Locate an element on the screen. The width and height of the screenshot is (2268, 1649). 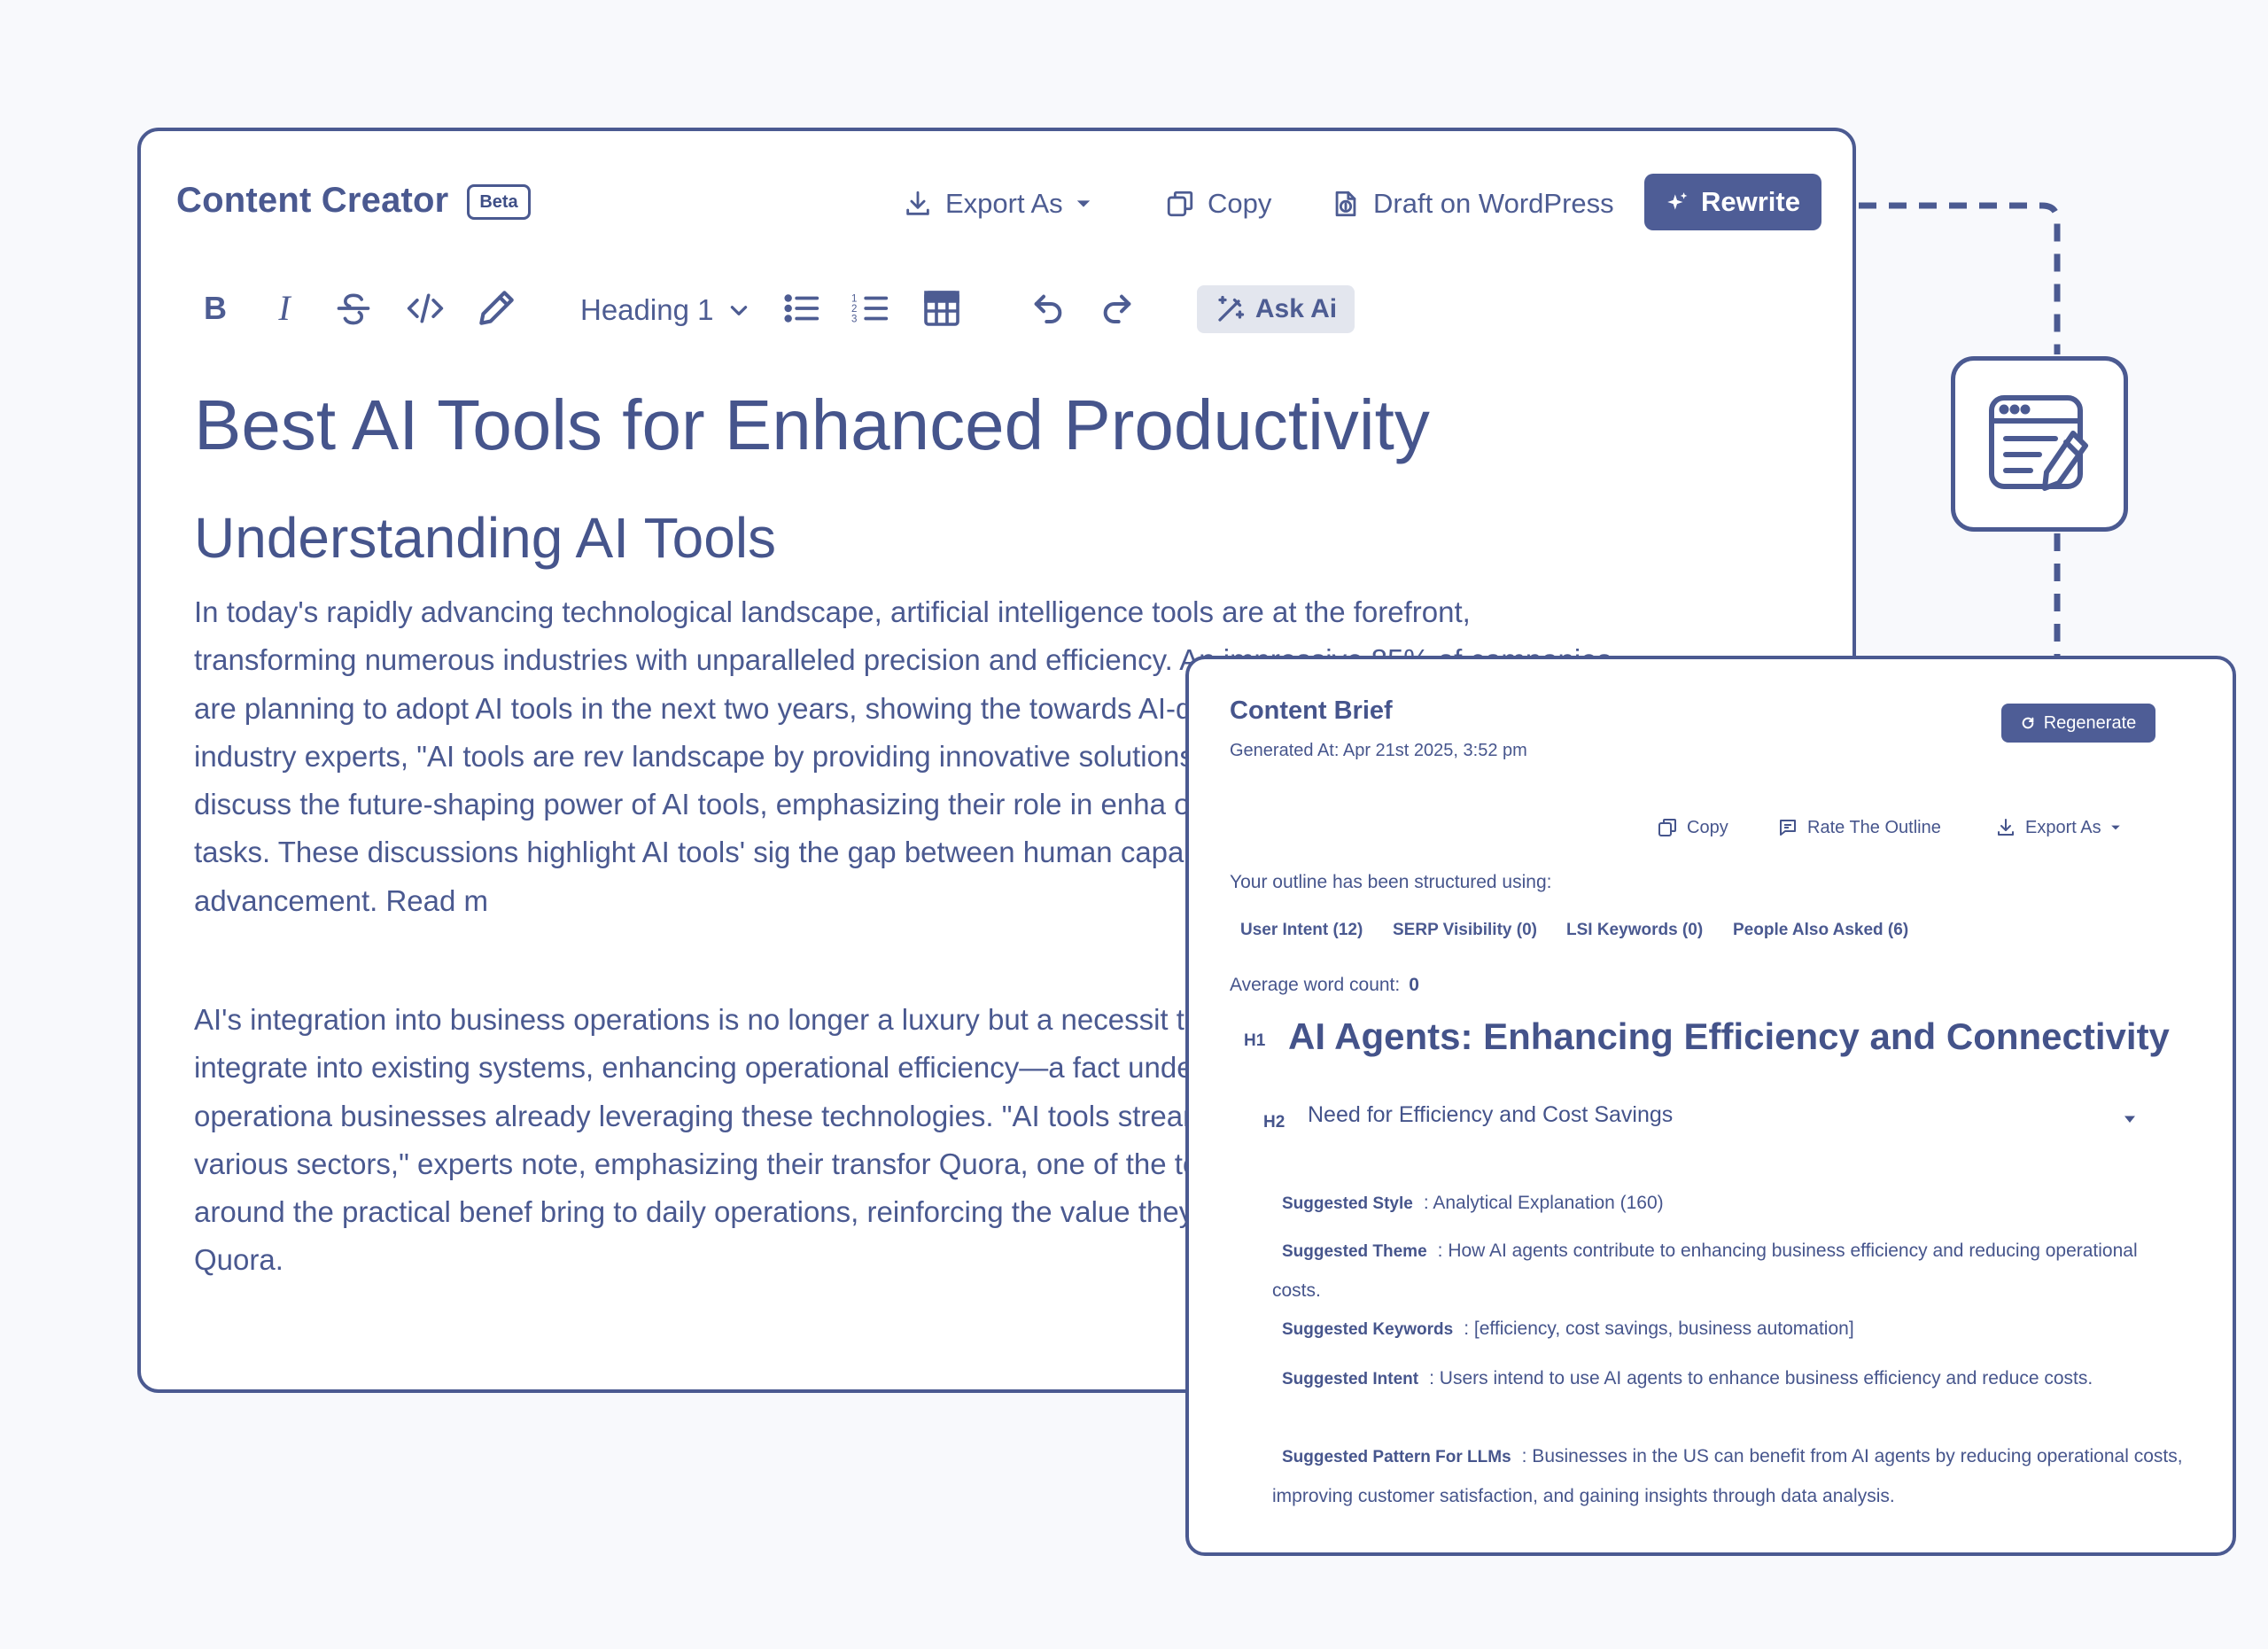
magic-wand-icon is located at coordinates (1231, 309).